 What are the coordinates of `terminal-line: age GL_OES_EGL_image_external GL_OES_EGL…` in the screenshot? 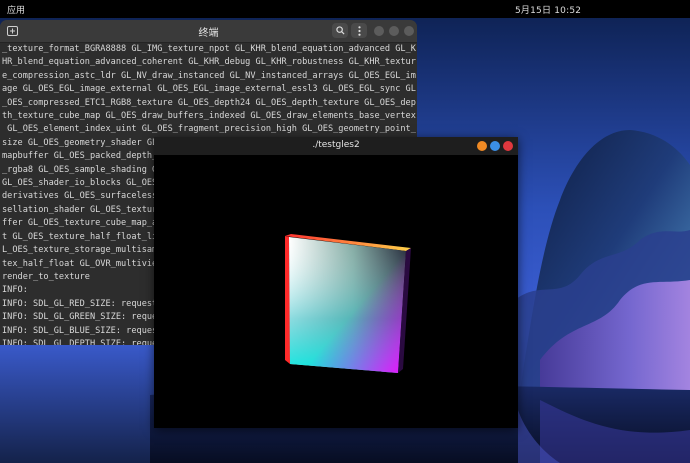 It's located at (209, 89).